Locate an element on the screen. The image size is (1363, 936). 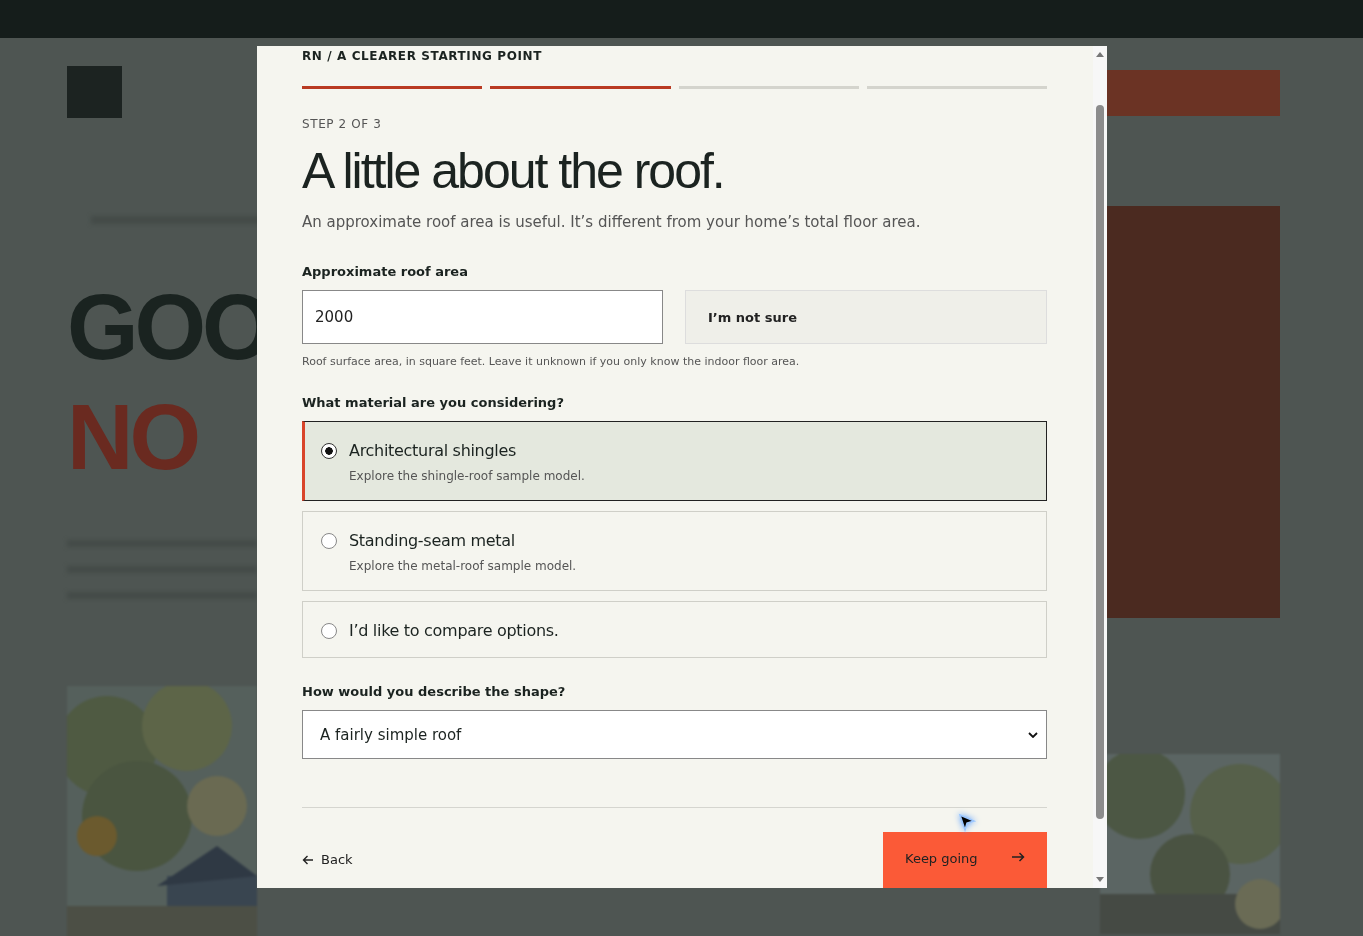
roof-area-field: 2000 is located at coordinates (482, 317).